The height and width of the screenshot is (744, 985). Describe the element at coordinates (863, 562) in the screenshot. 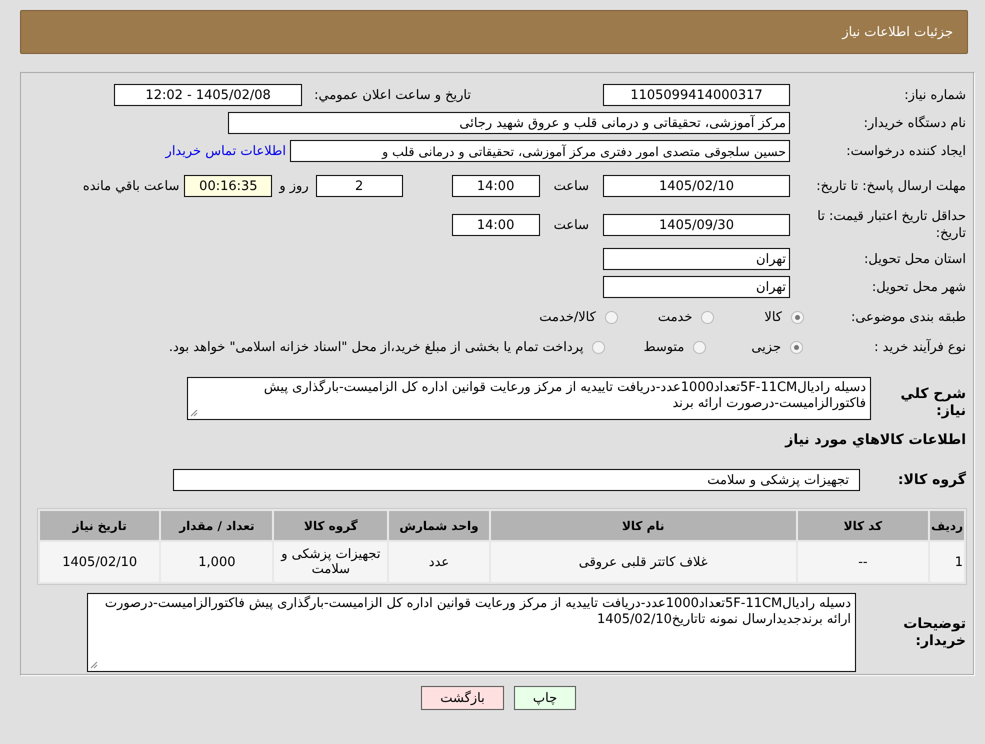

I see `table-cell: --` at that location.